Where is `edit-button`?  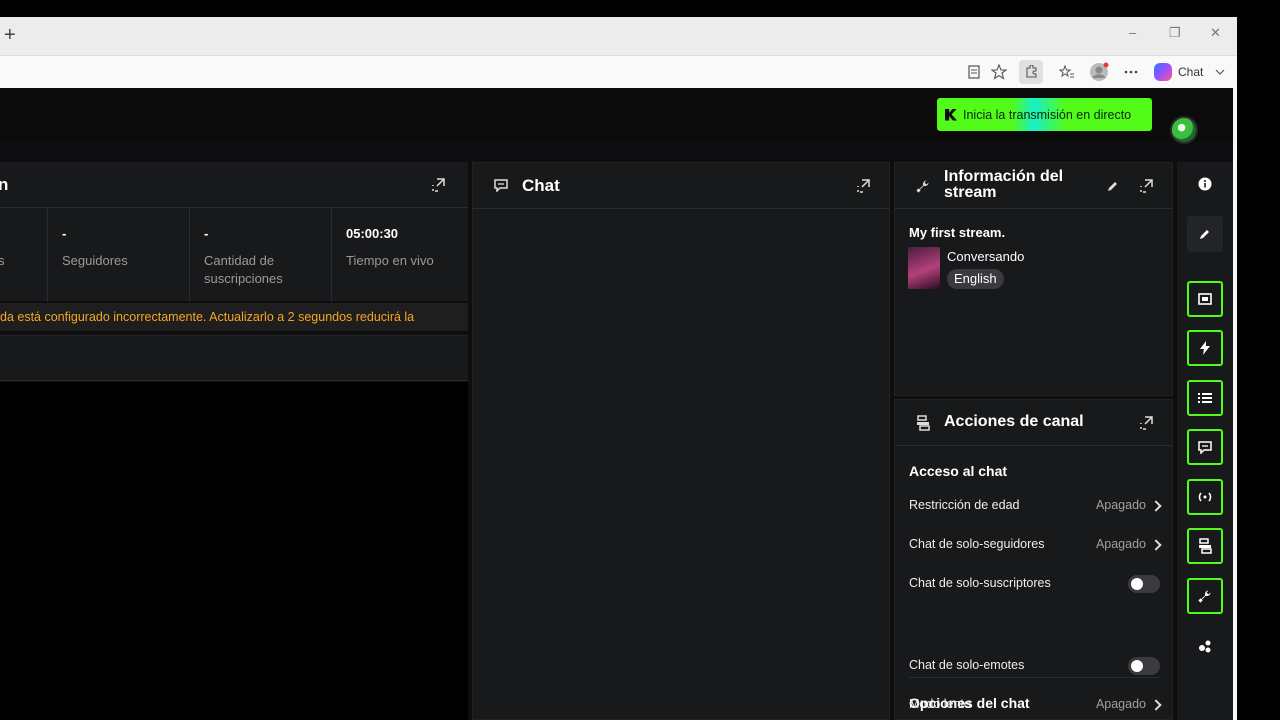
edit-button is located at coordinates (1205, 234).